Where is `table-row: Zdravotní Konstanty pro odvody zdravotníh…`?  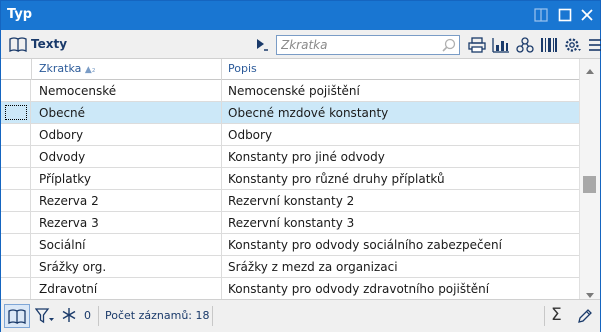 table-row: Zdravotní Konstanty pro odvody zdravotníh… is located at coordinates (290, 288).